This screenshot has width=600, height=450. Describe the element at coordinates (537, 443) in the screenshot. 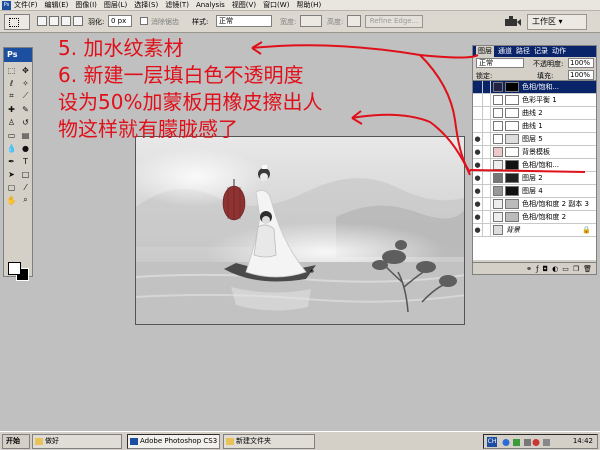

I see `tray-icons` at that location.